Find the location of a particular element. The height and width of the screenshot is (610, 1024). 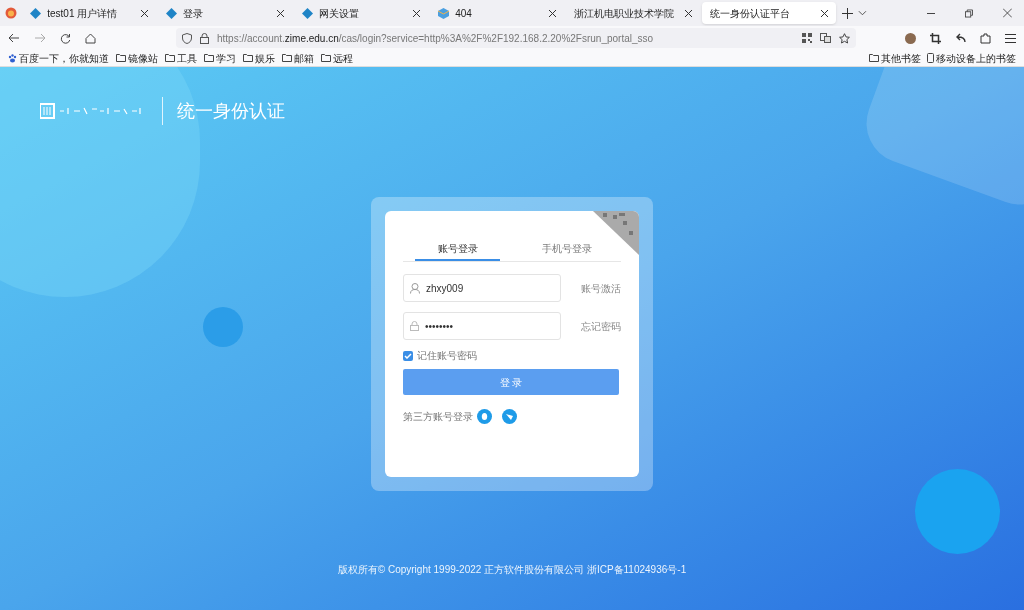

password-field: •••••••• is located at coordinates (482, 326).